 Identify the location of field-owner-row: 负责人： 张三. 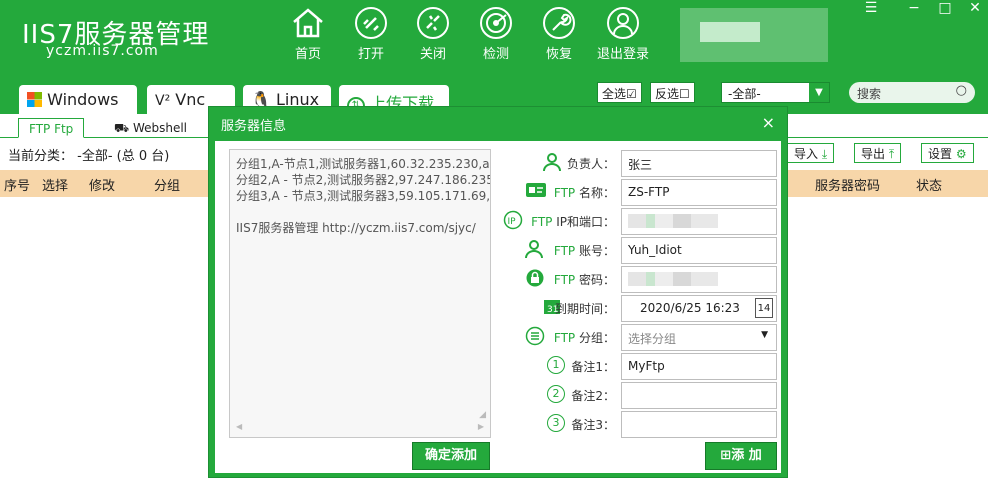
(640, 163).